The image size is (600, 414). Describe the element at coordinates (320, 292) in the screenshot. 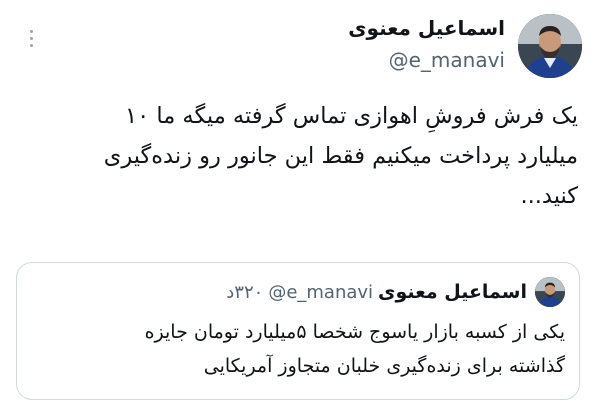

I see `quoted-author-handle: @e_manavi` at that location.